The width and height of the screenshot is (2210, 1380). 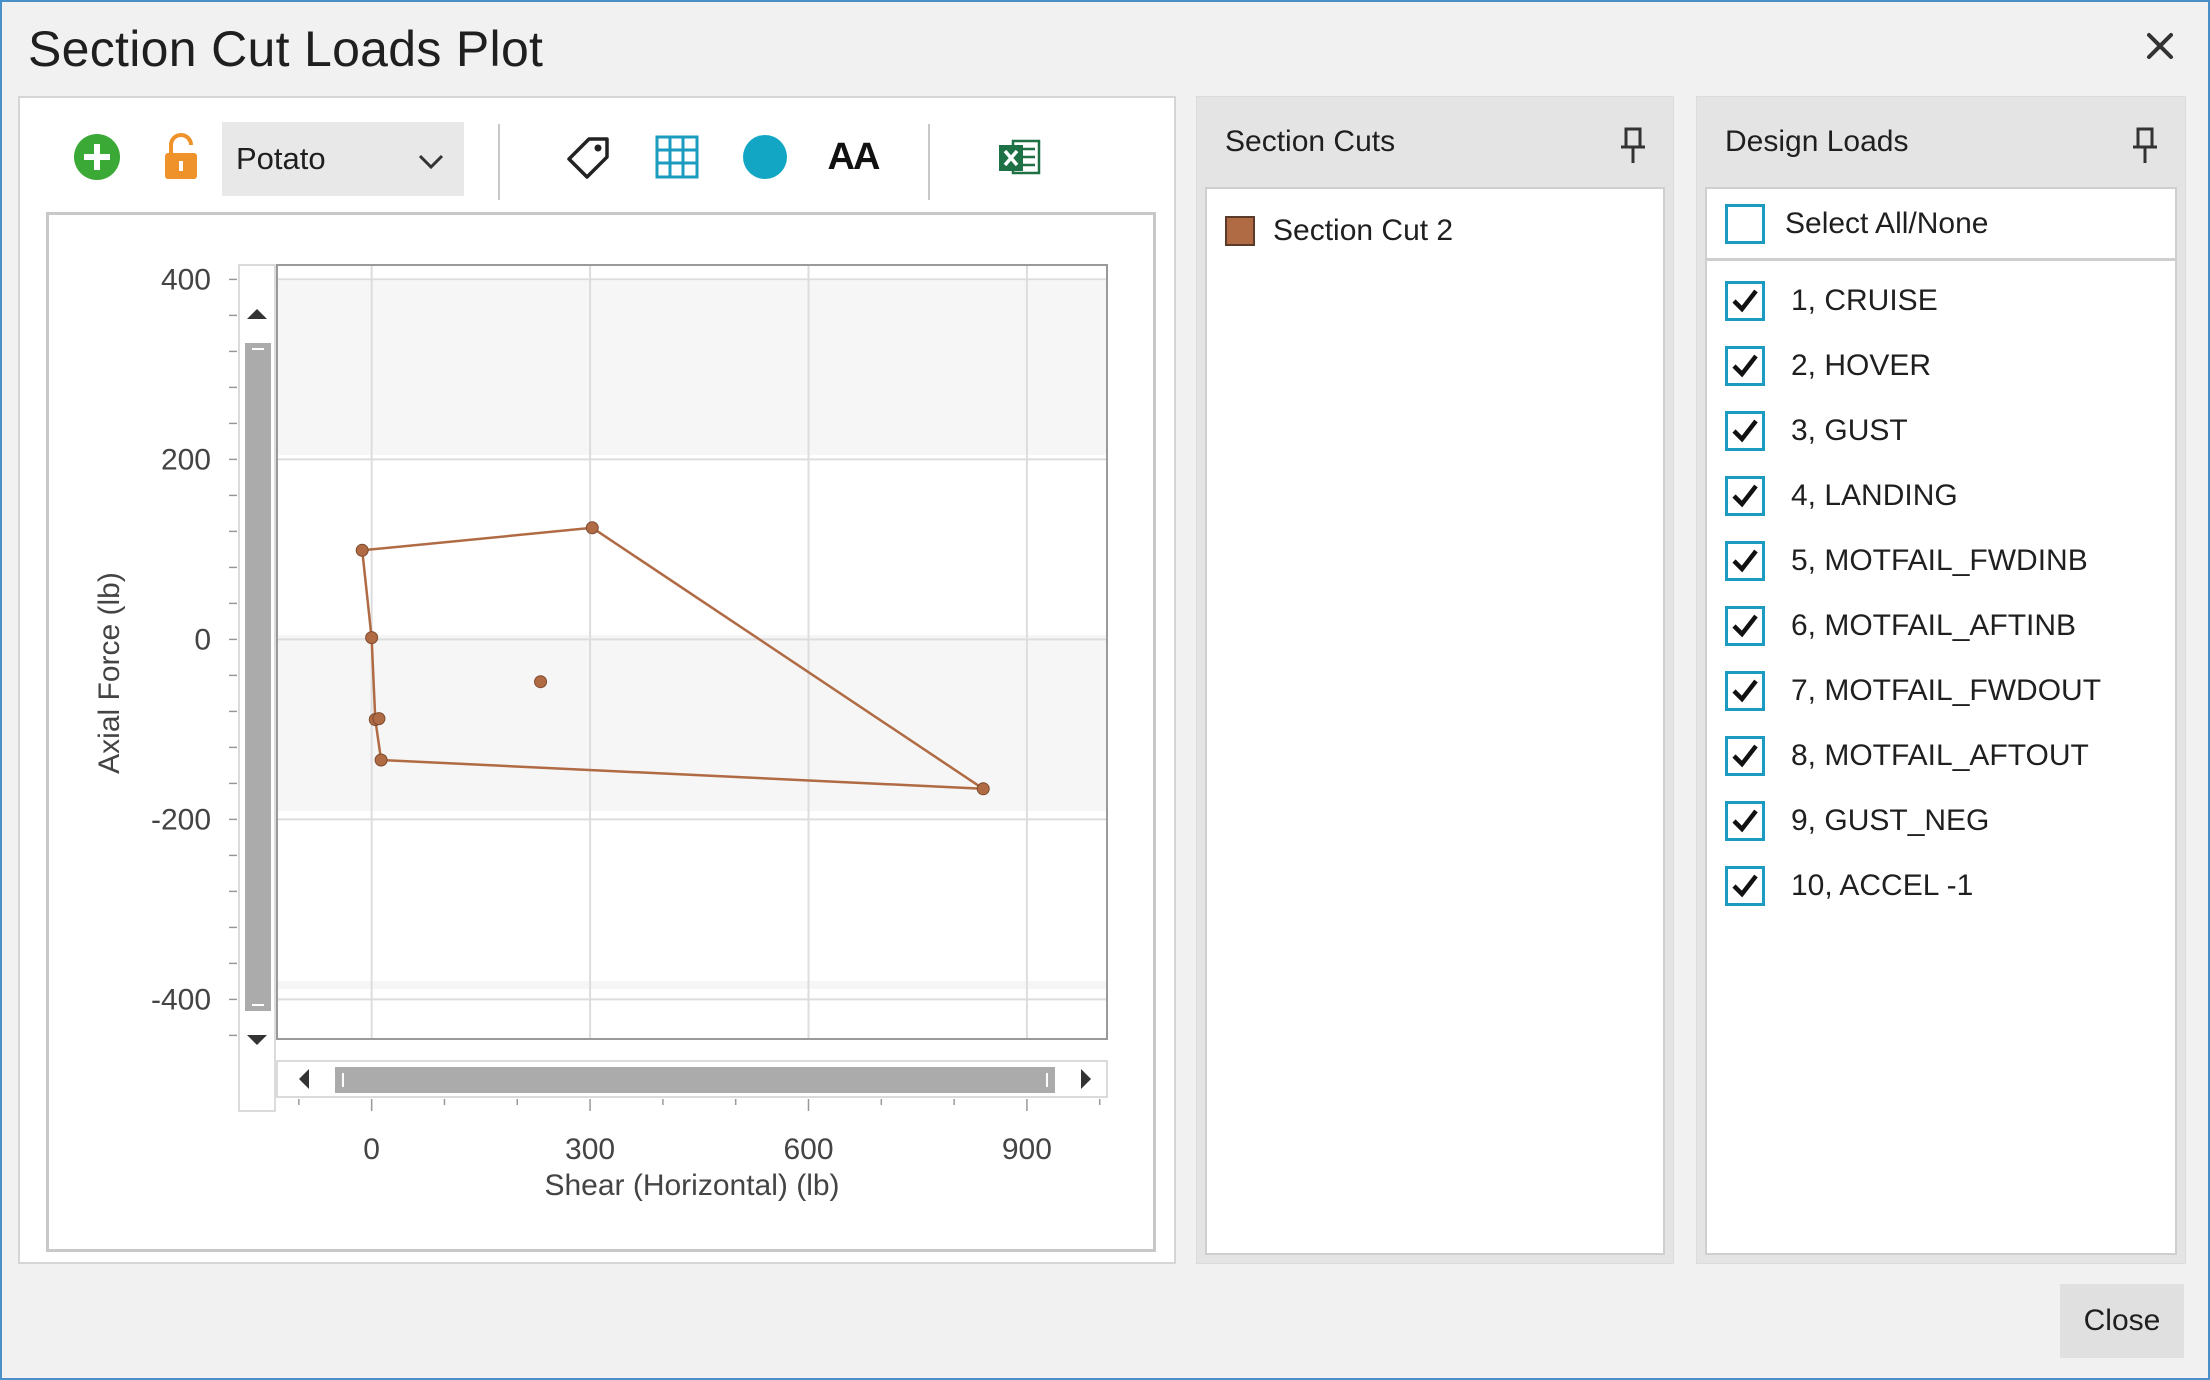 What do you see at coordinates (808, 1149) in the screenshot?
I see `x-tick-label: 600` at bounding box center [808, 1149].